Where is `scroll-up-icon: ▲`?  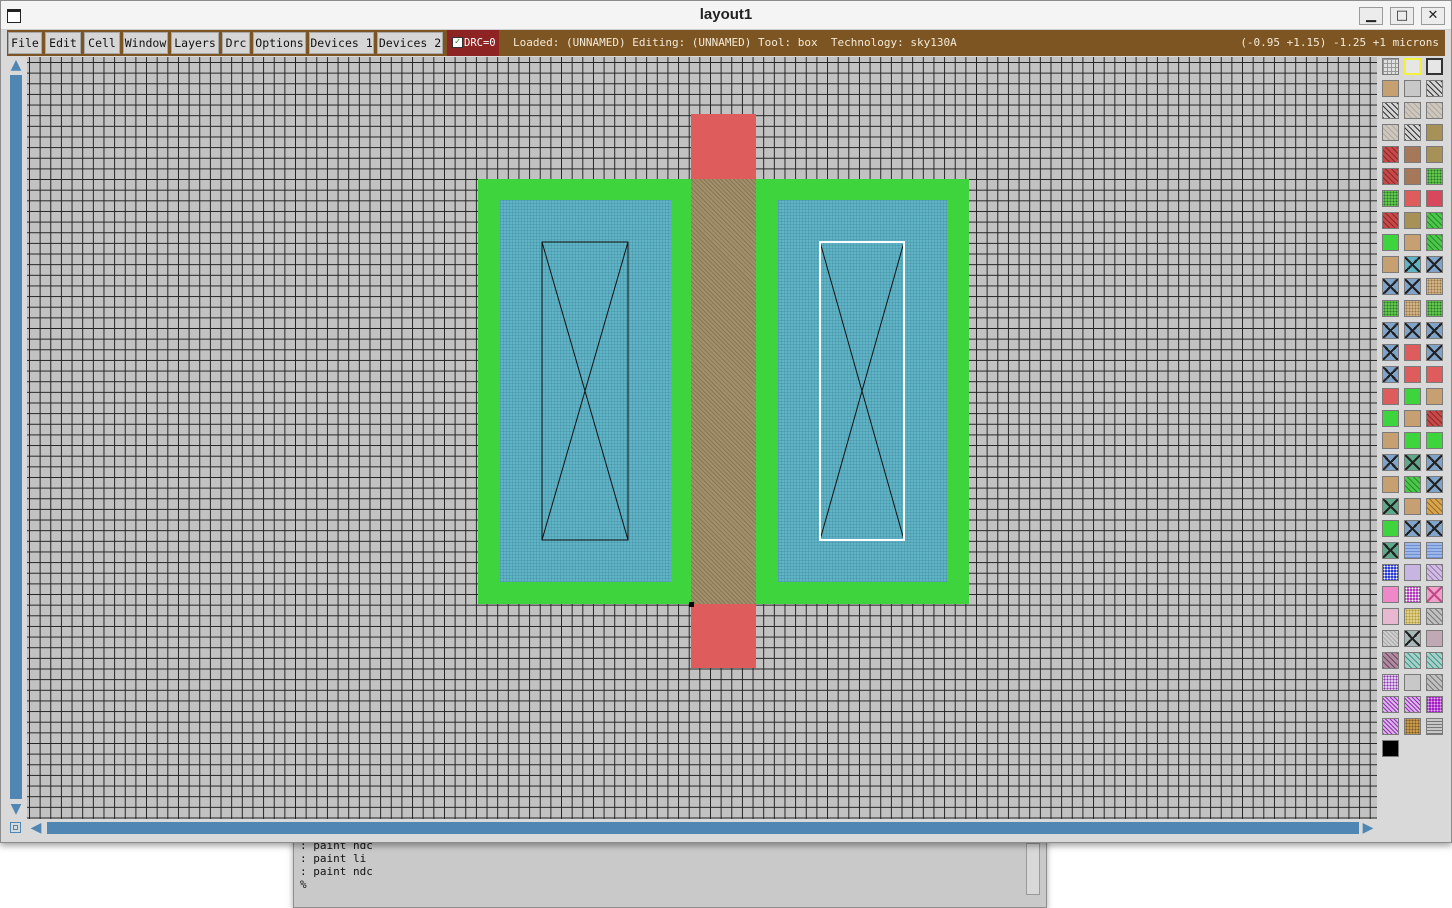 scroll-up-icon: ▲ is located at coordinates (16, 65).